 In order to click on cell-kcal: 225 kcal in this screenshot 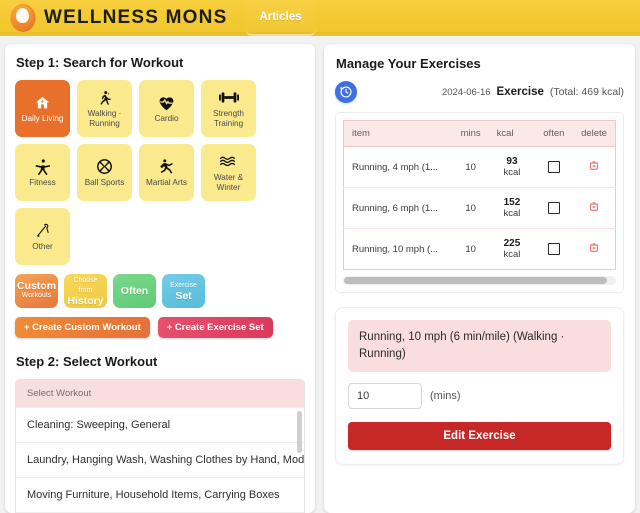, I will do `click(512, 249)`.